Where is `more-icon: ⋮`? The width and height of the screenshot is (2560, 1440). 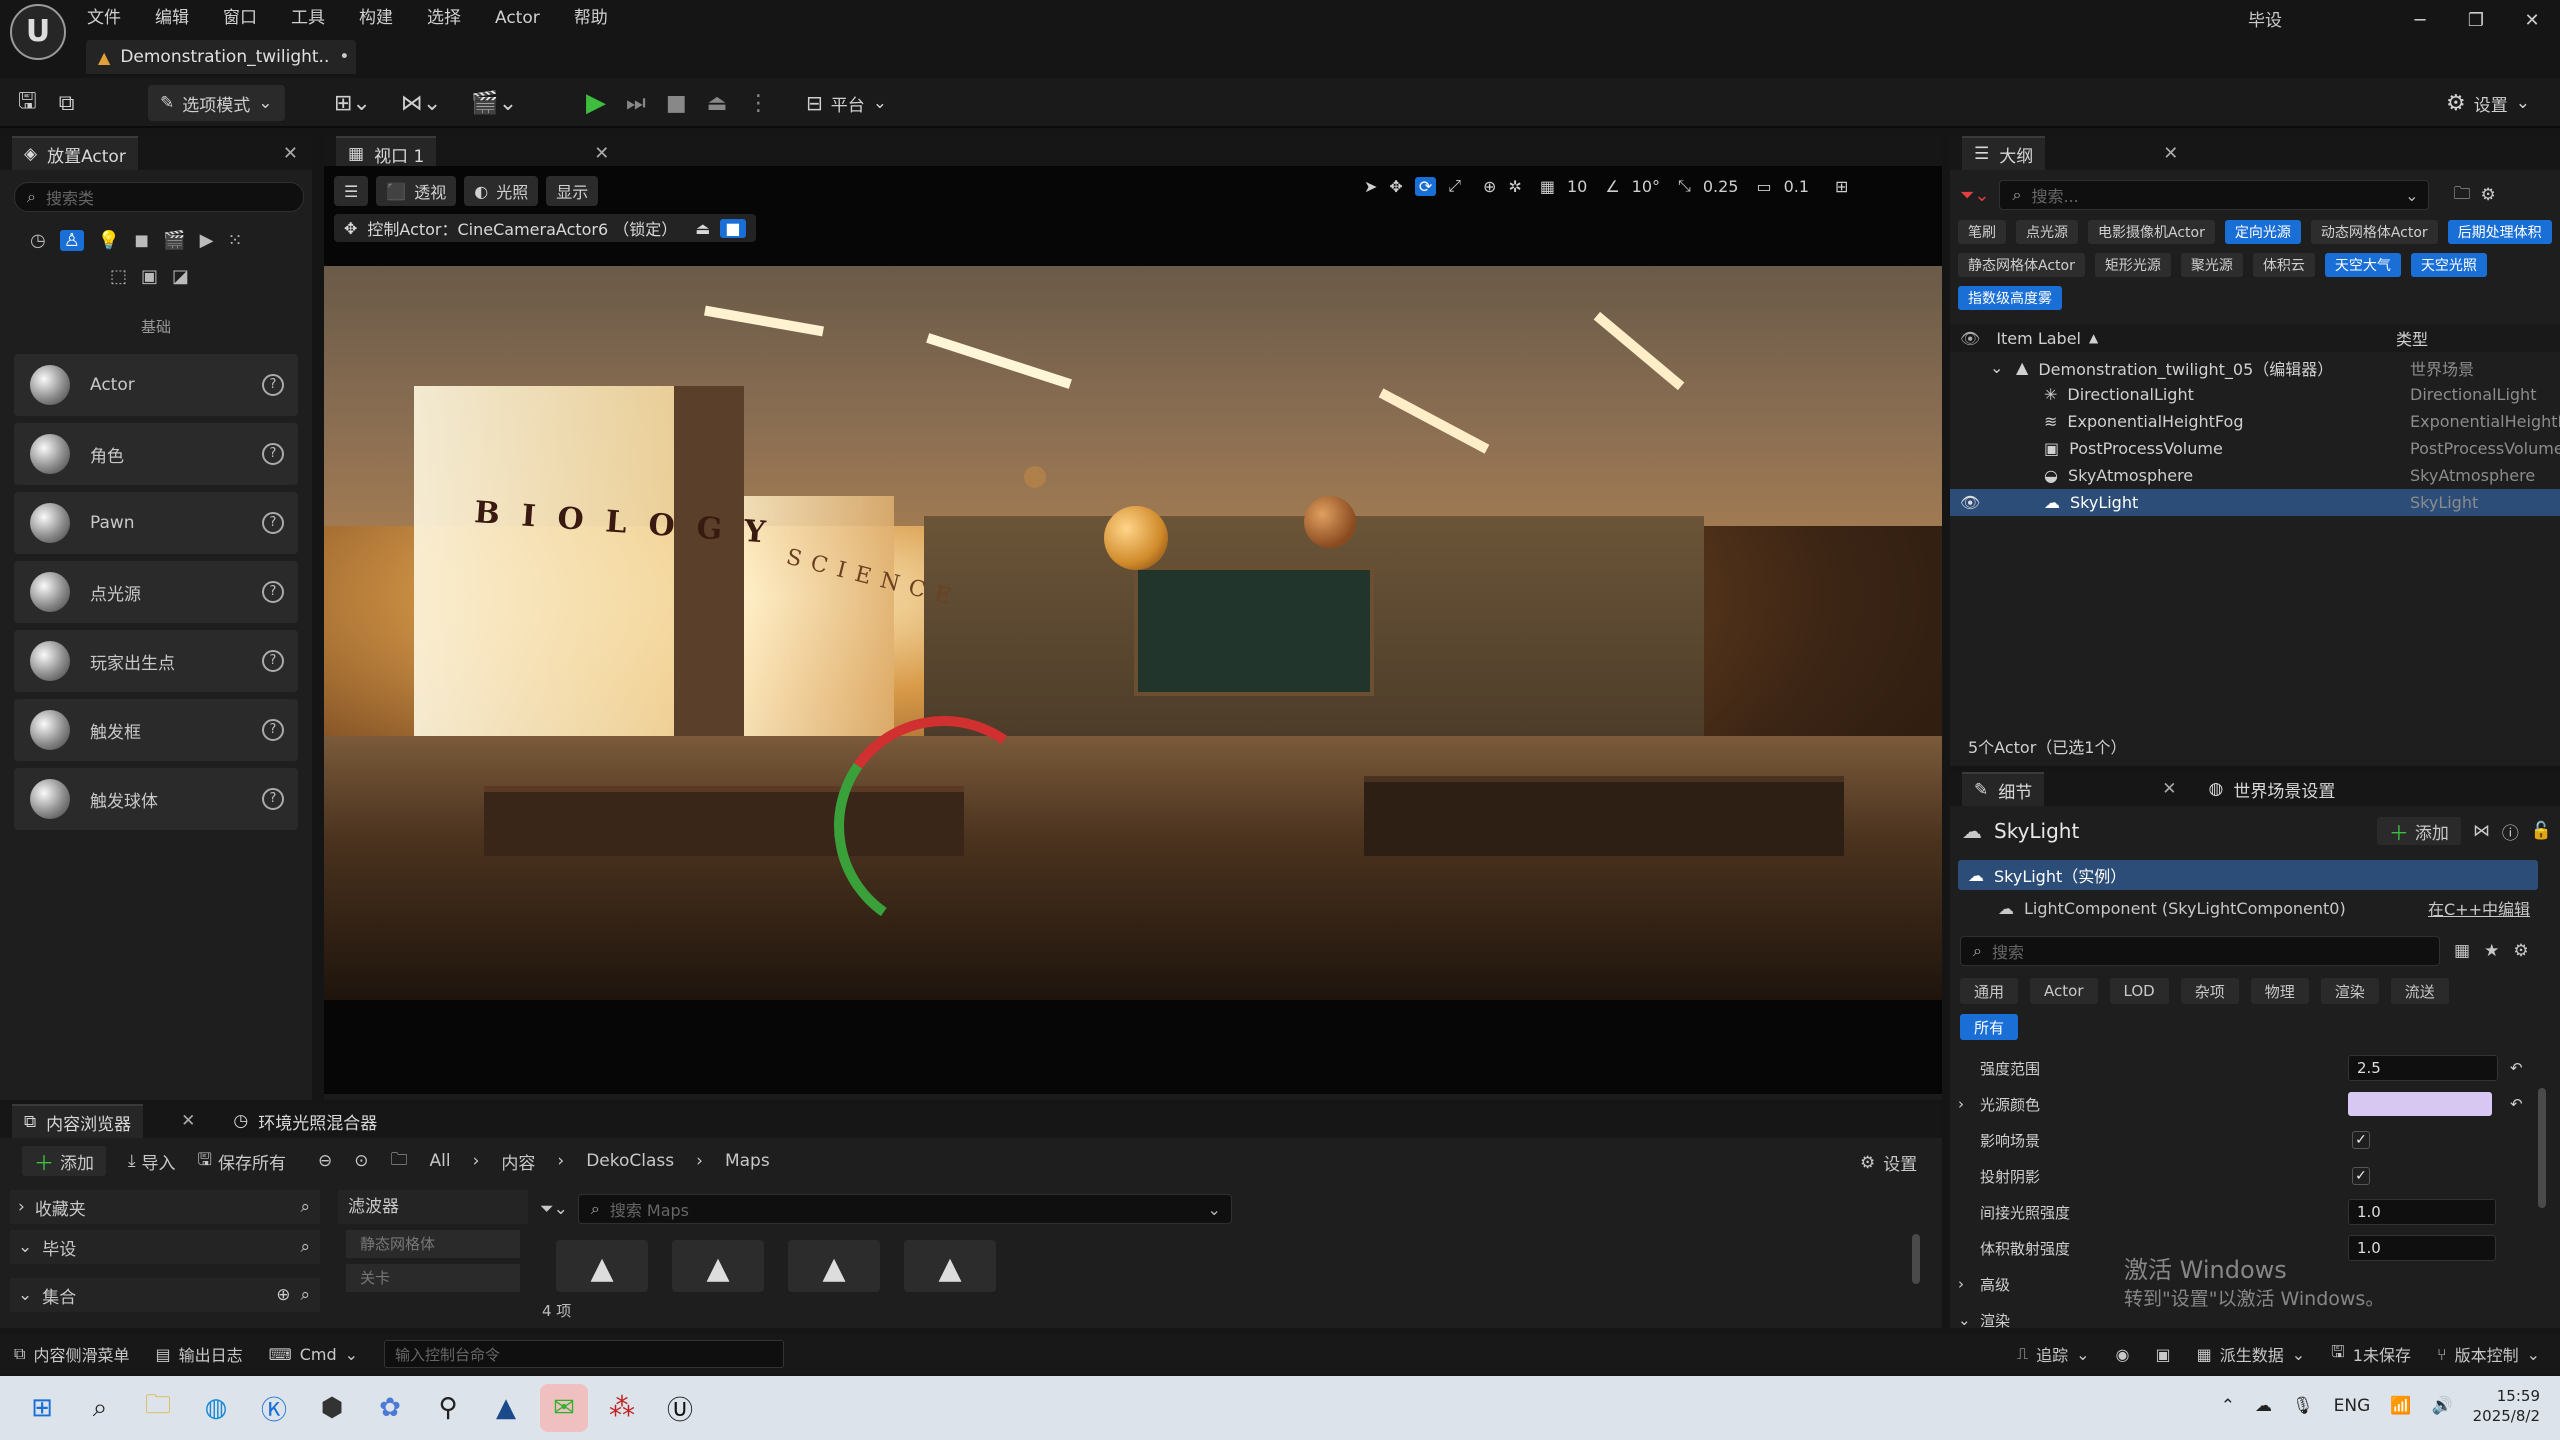 more-icon: ⋮ is located at coordinates (758, 103).